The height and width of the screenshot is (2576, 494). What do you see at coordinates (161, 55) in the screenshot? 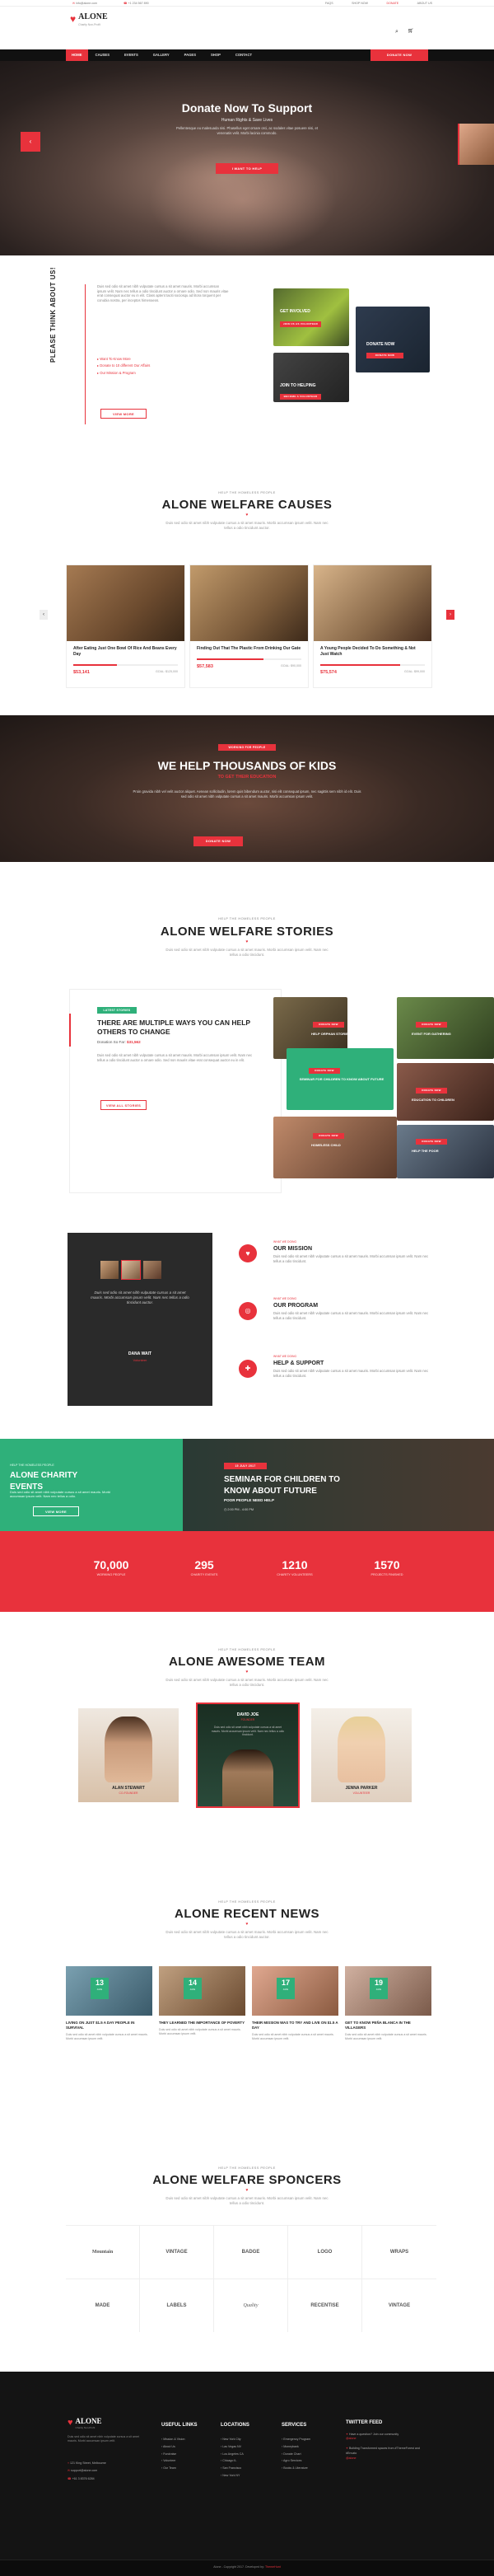
I see `nav-gallery: GALLERY` at bounding box center [161, 55].